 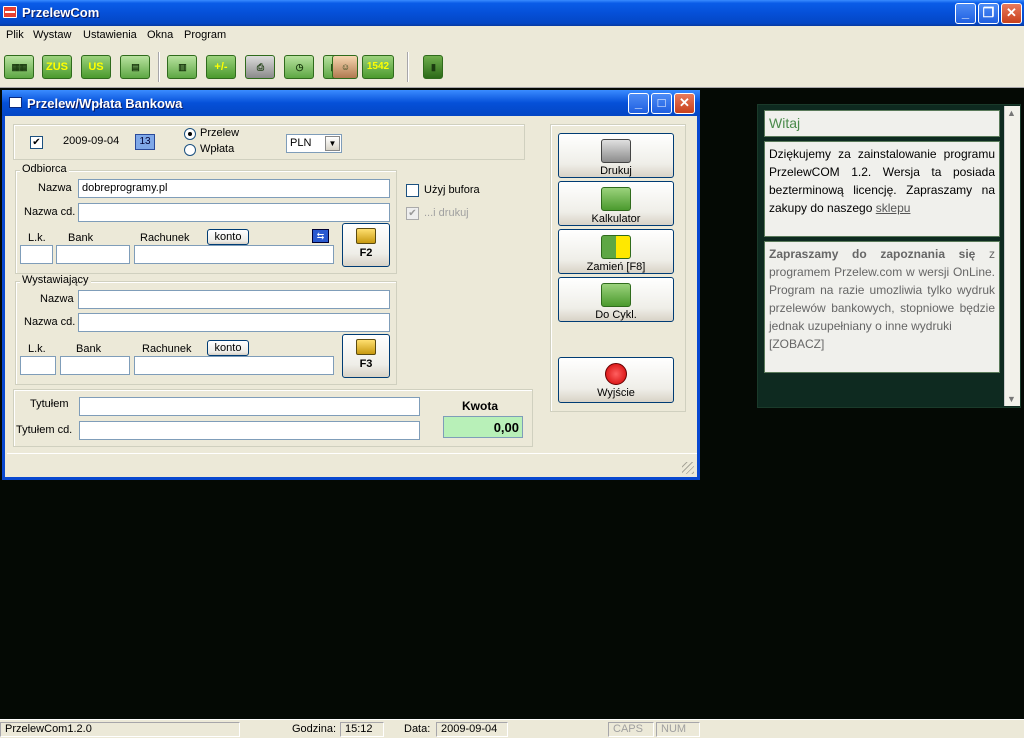 I want to click on odbiorca-address-book-button: F2, so click(x=366, y=245).